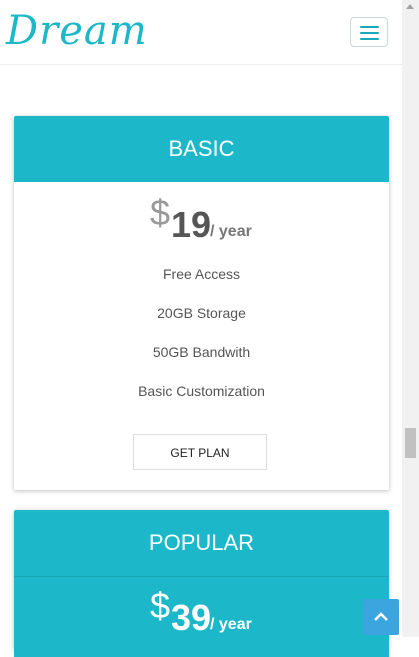 The width and height of the screenshot is (419, 657). What do you see at coordinates (201, 313) in the screenshot?
I see `feature-item: 20GB Storage` at bounding box center [201, 313].